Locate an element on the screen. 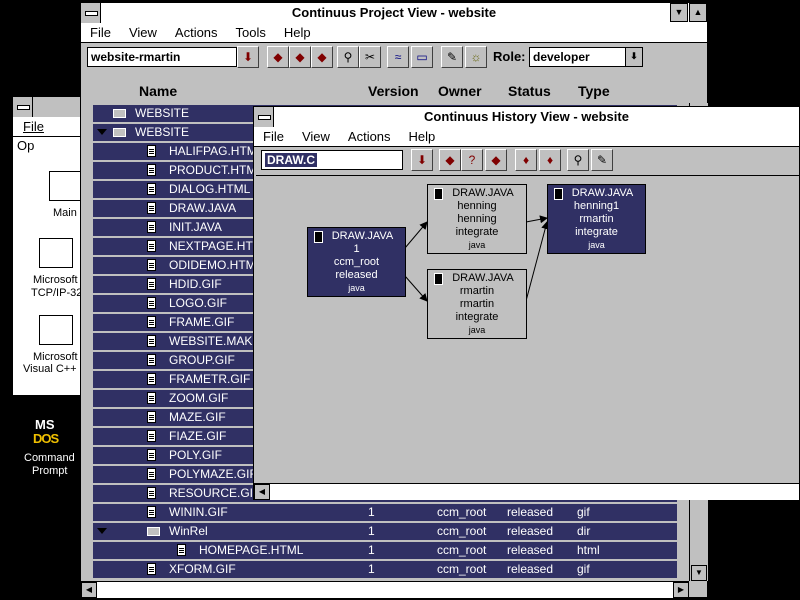 This screenshot has height=600, width=800. monitor-icon: ▭ is located at coordinates (422, 57).